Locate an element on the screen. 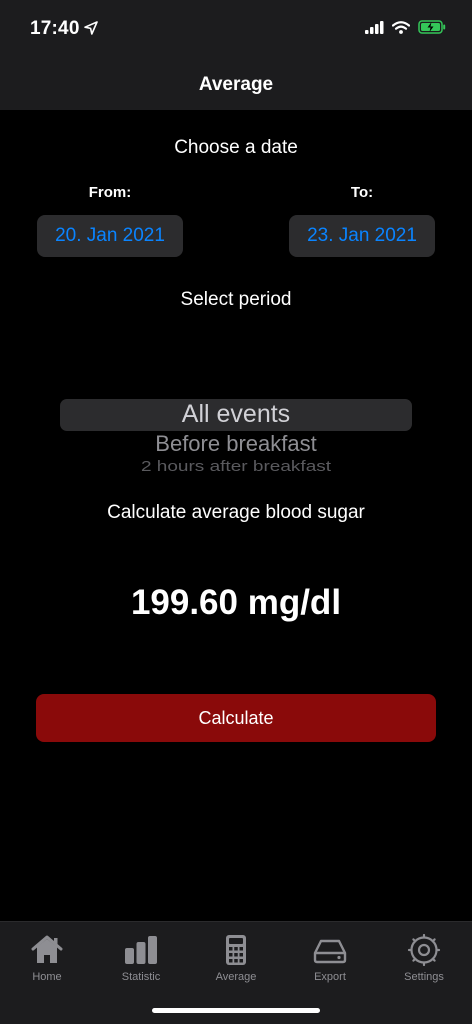 This screenshot has width=472, height=1024. tab-export: Export is located at coordinates (330, 958).